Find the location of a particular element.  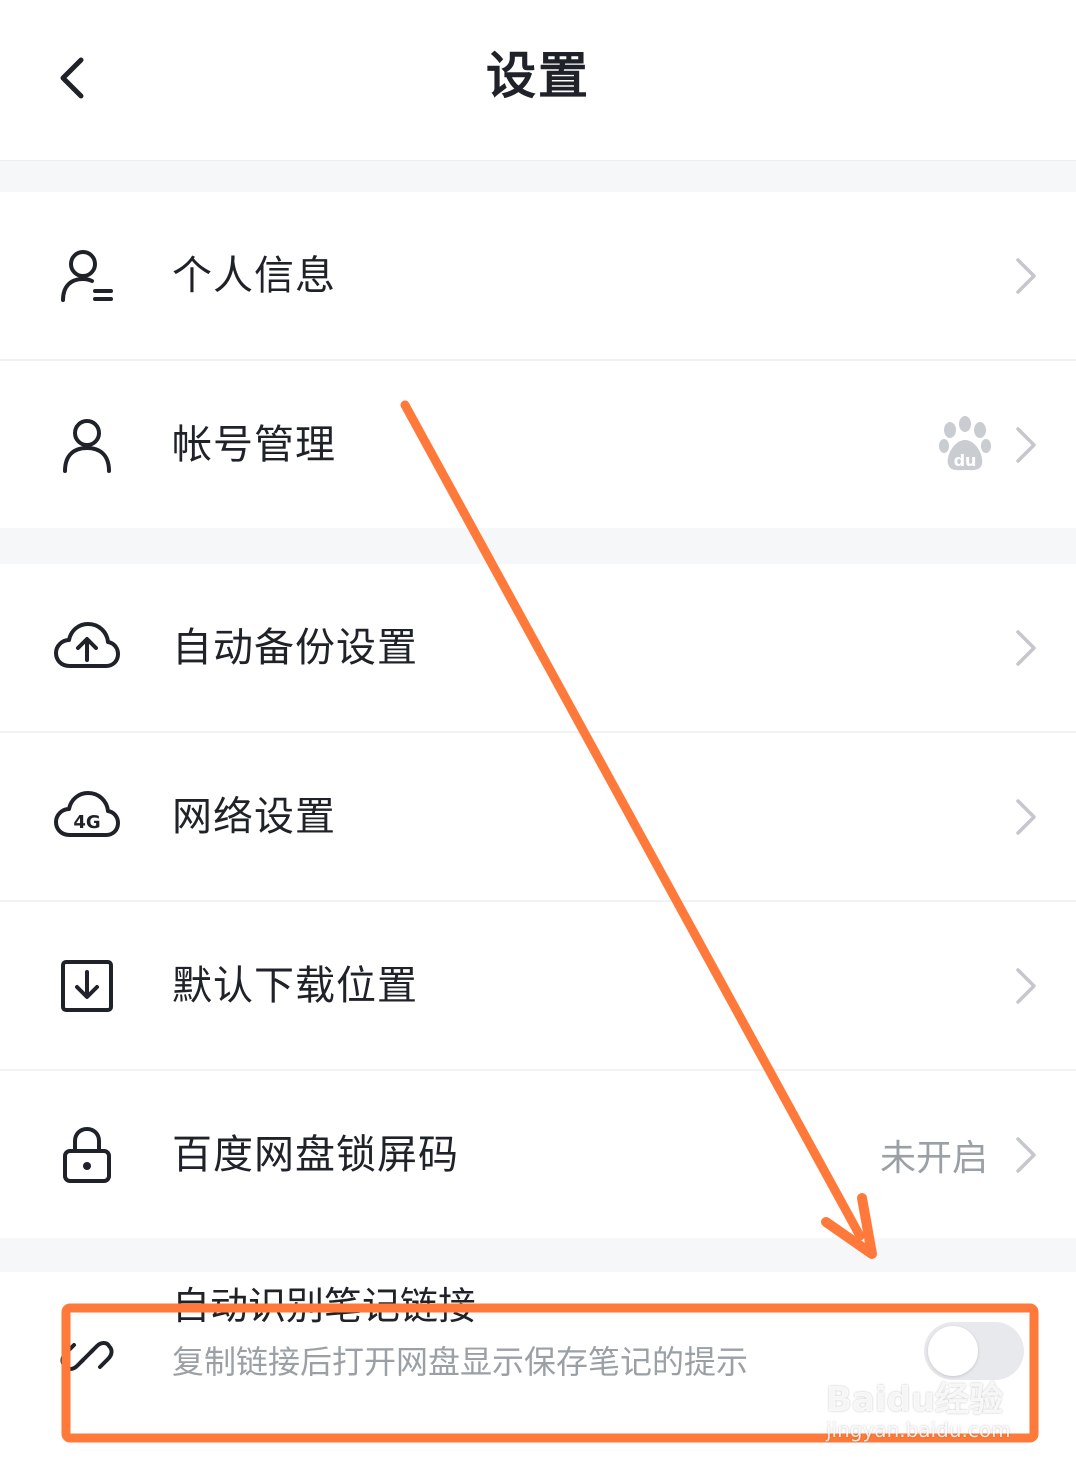

download-box-icon is located at coordinates (87, 986).